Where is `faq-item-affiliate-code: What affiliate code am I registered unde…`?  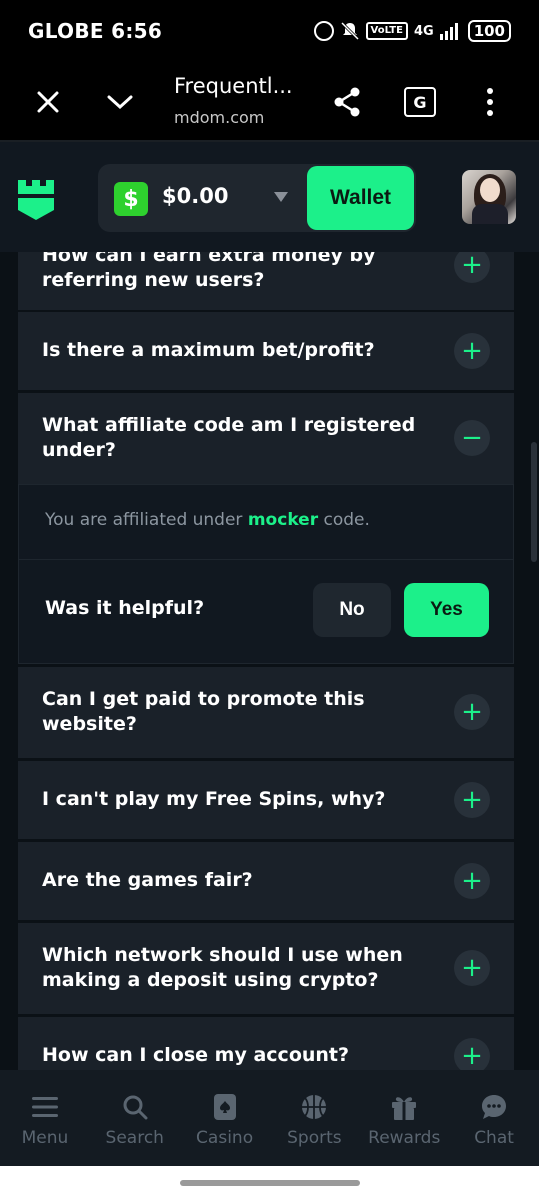
faq-item-affiliate-code: What affiliate code am I registered unde… is located at coordinates (266, 438).